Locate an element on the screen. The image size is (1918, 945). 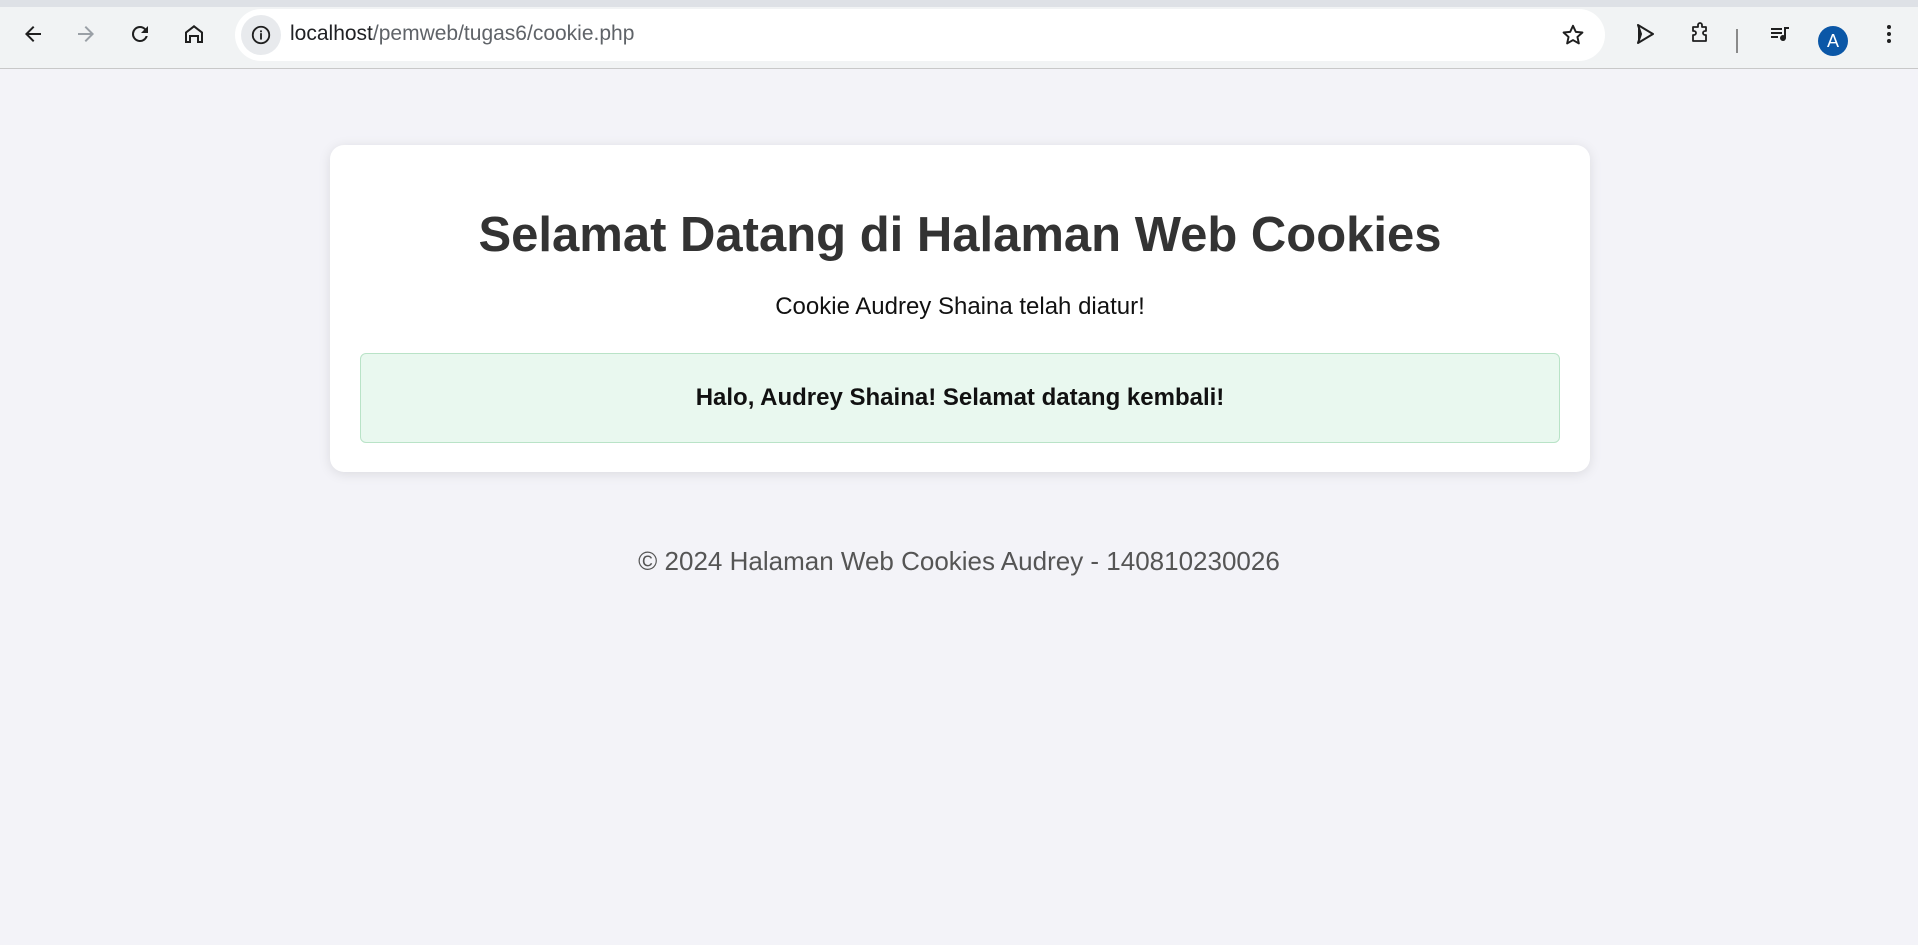
send-button is located at coordinates (1645, 34).